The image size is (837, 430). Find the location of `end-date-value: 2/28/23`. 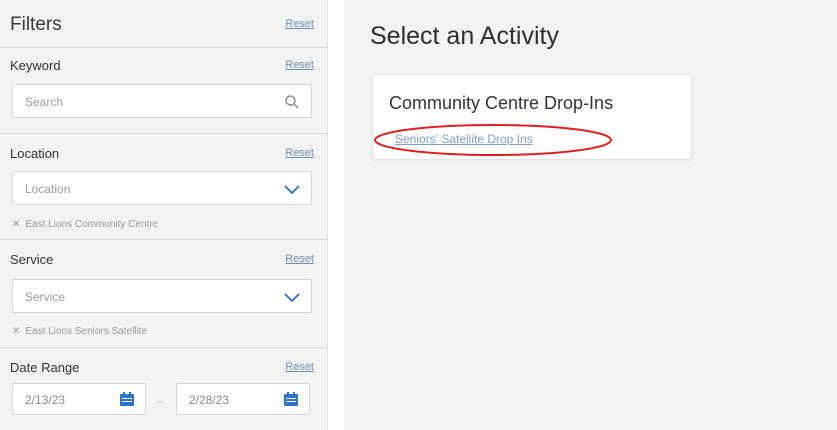

end-date-value: 2/28/23 is located at coordinates (209, 400).